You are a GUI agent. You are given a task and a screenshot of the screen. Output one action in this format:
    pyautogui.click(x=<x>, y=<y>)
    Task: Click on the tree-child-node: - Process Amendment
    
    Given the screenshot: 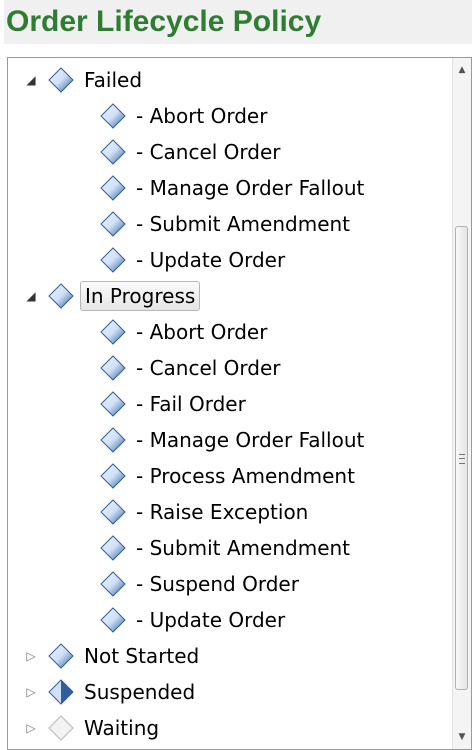 What is the action you would take?
    pyautogui.click(x=228, y=476)
    